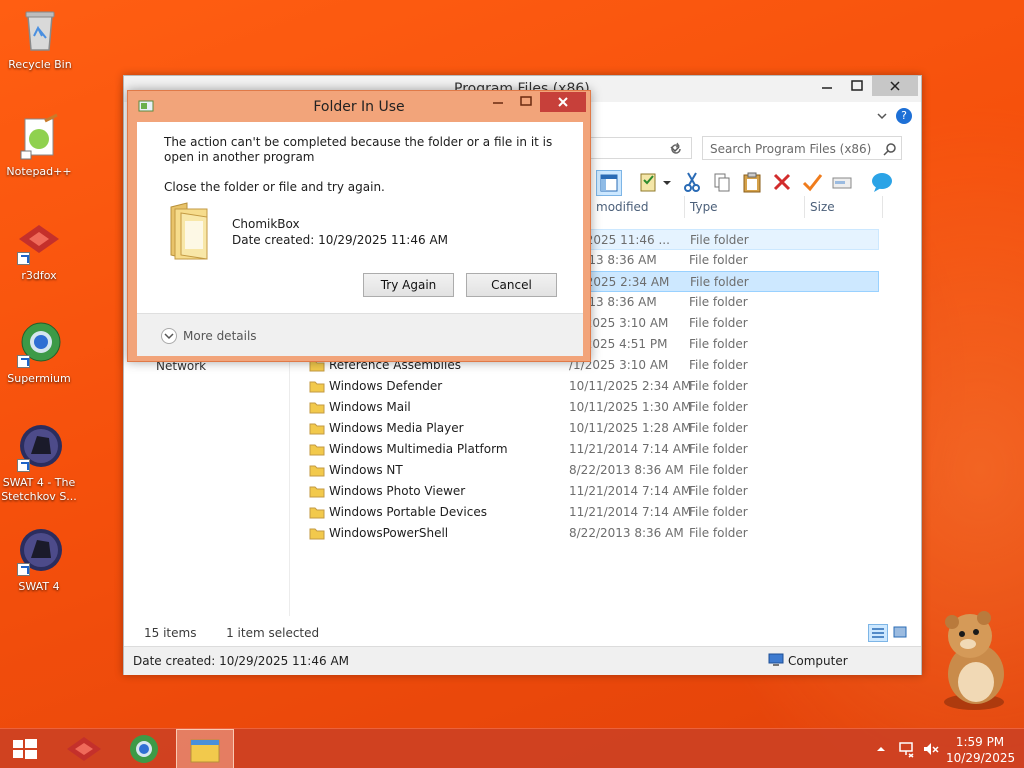 This screenshot has width=1024, height=768. I want to click on row-name: Windows NT, so click(366, 470).